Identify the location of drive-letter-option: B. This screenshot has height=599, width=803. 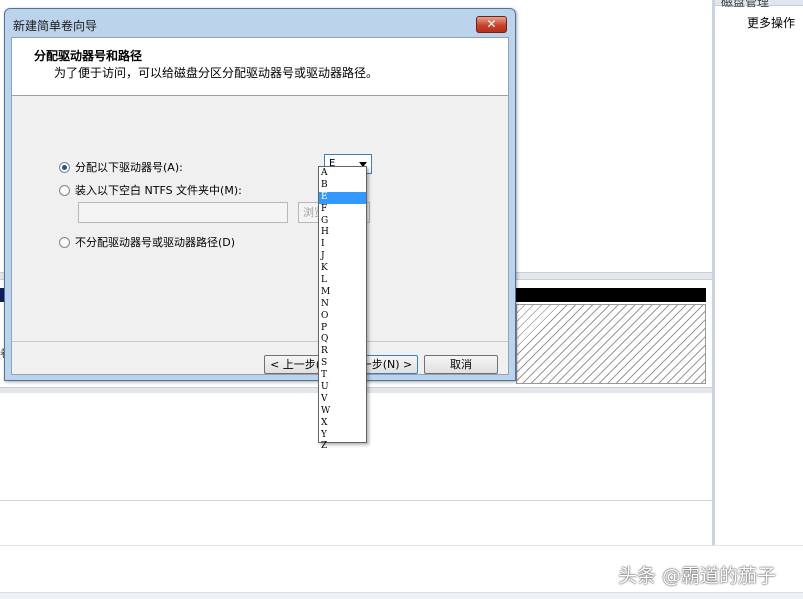
(342, 186).